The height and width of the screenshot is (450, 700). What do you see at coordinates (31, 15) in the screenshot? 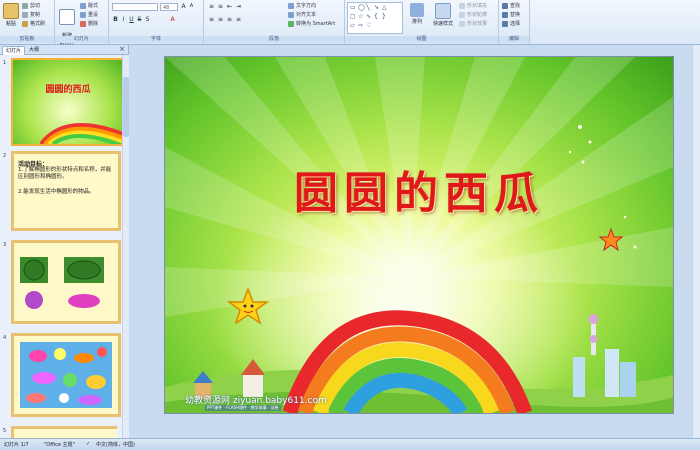
I see `copy-button: 复制` at bounding box center [31, 15].